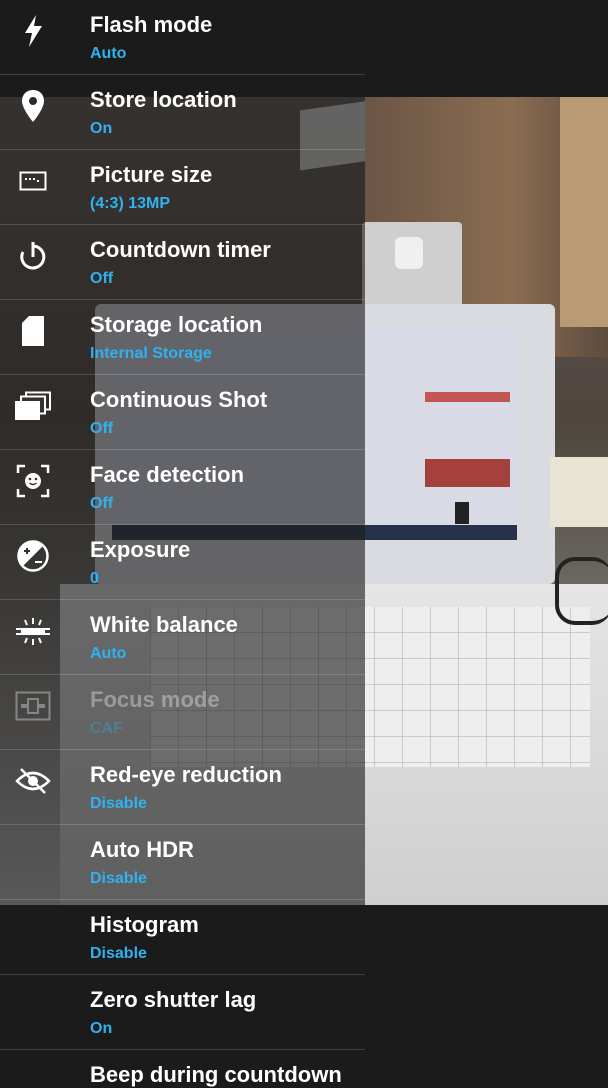 The width and height of the screenshot is (608, 1088). Describe the element at coordinates (467, 397) in the screenshot. I see `preview-screen-bar` at that location.